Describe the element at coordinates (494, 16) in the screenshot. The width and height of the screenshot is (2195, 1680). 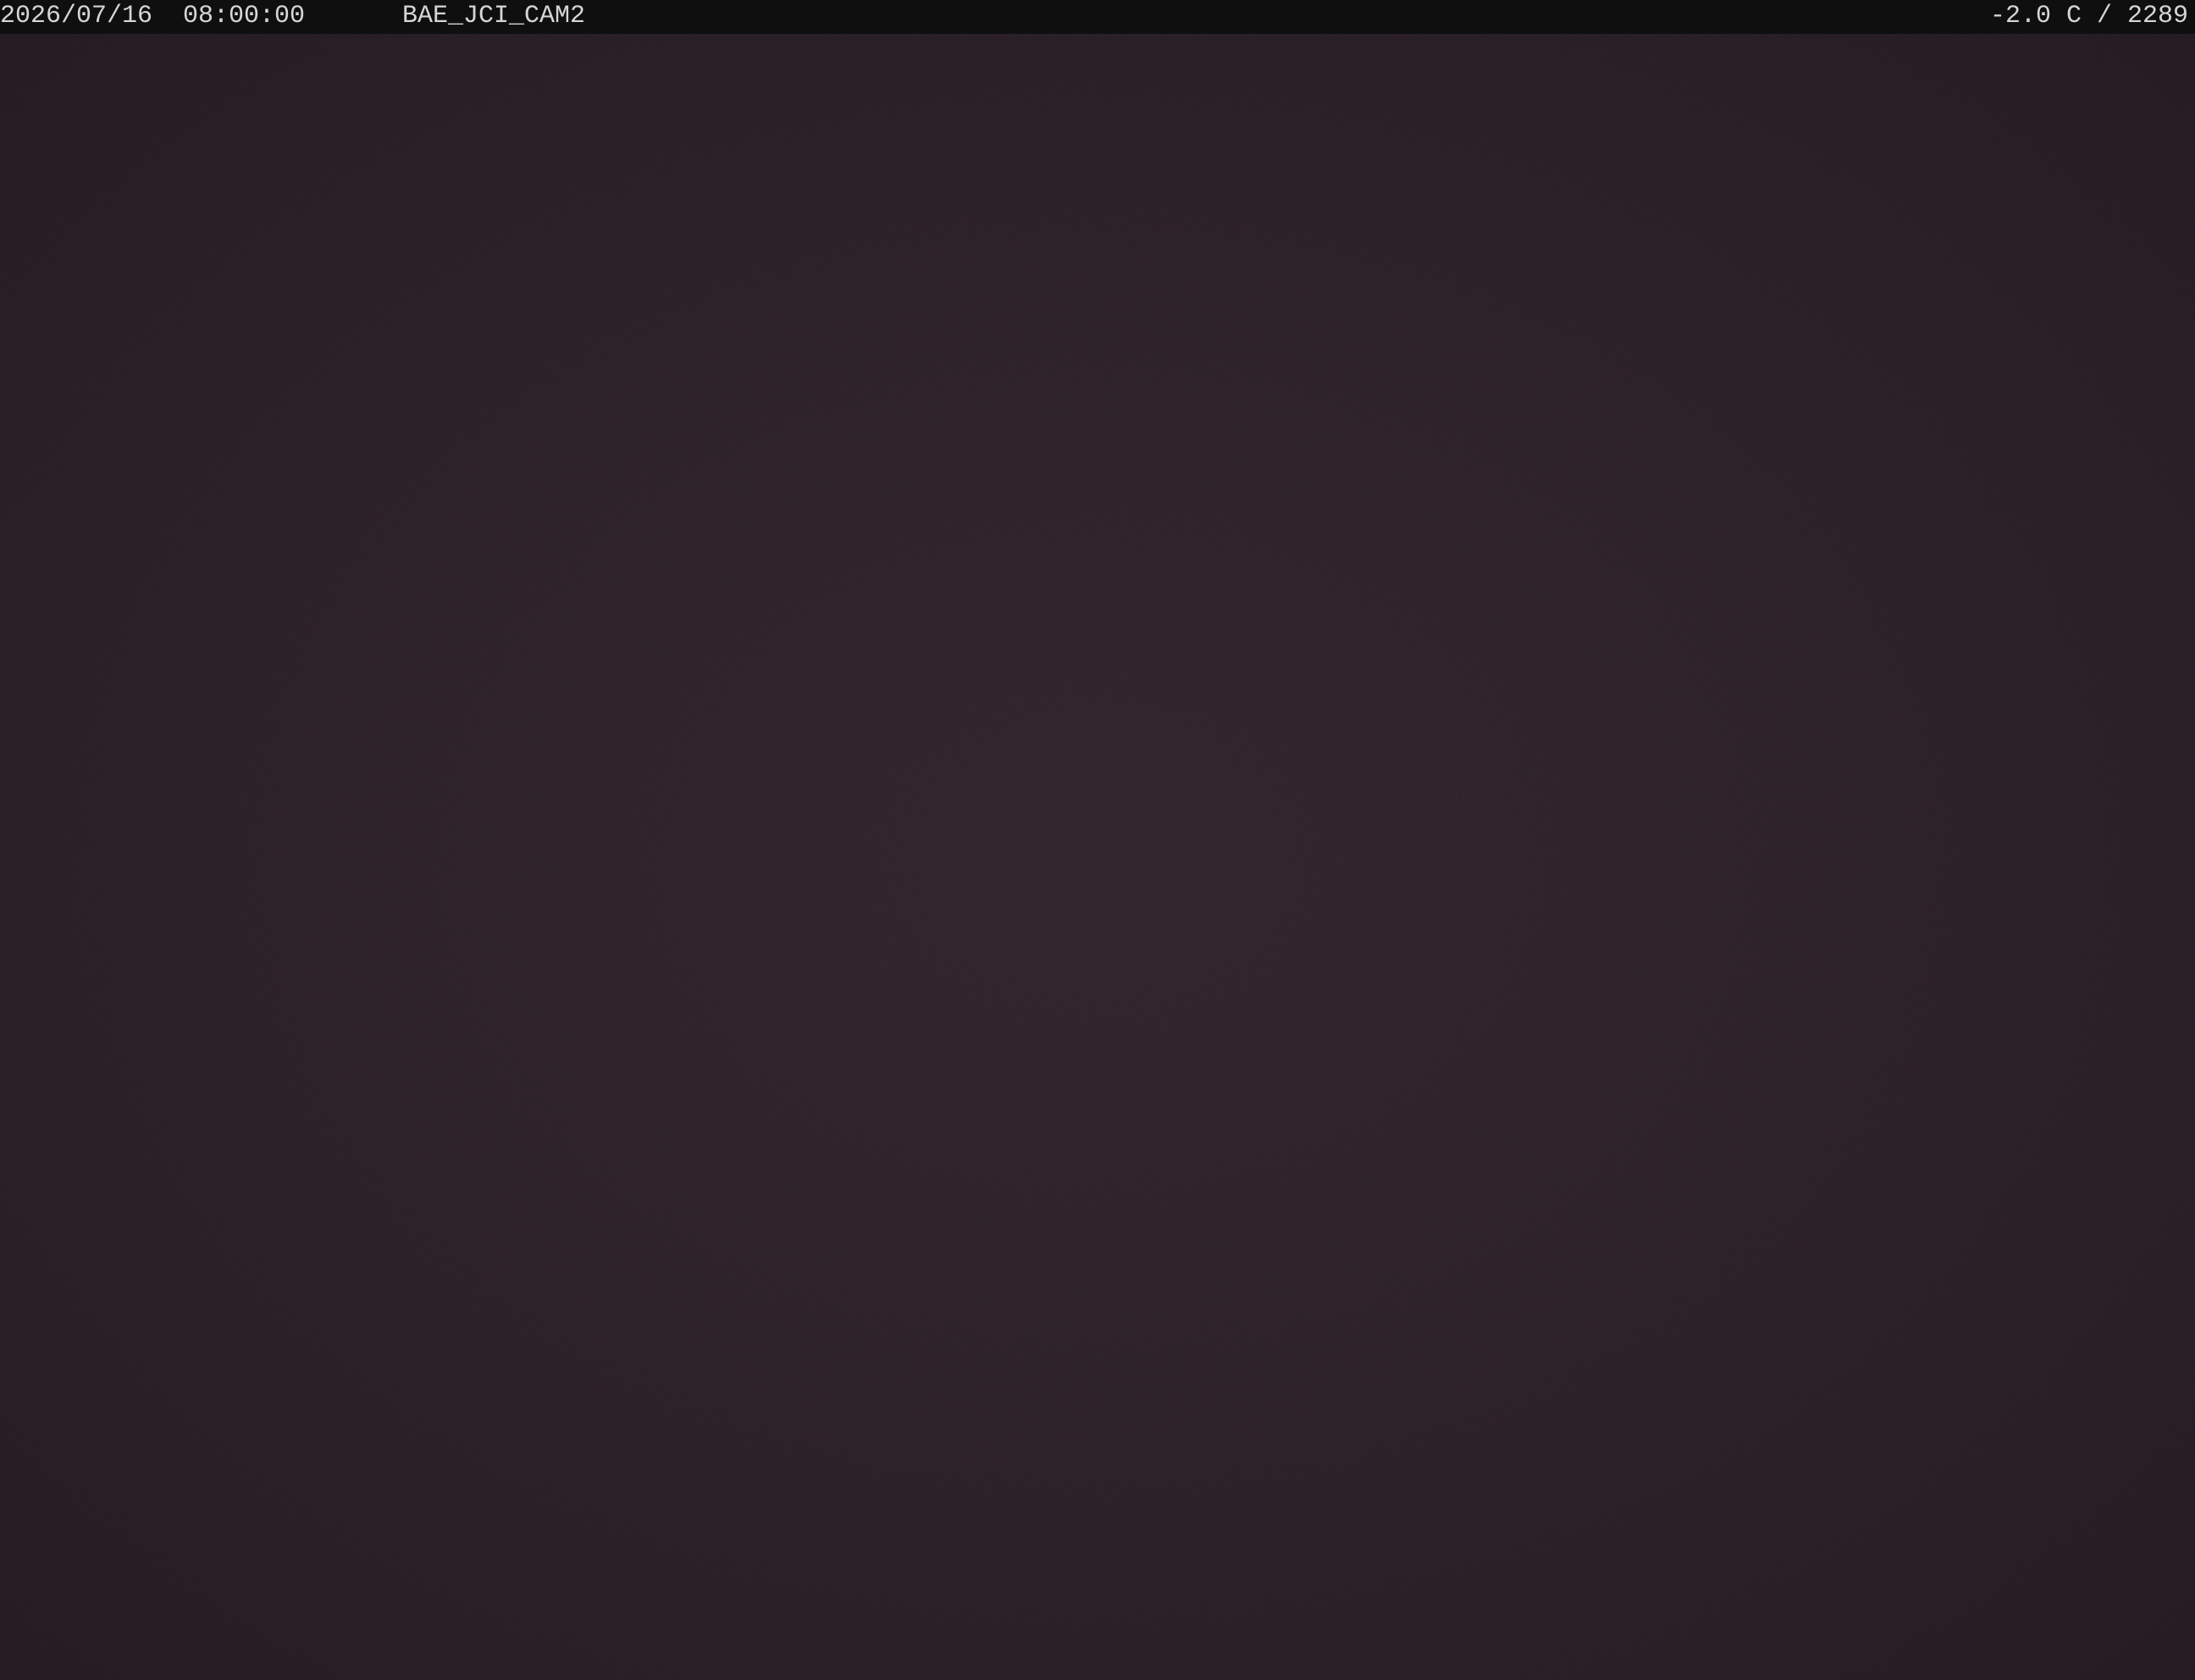
I see `camera-id-label: BAE_JCI_CAM2` at that location.